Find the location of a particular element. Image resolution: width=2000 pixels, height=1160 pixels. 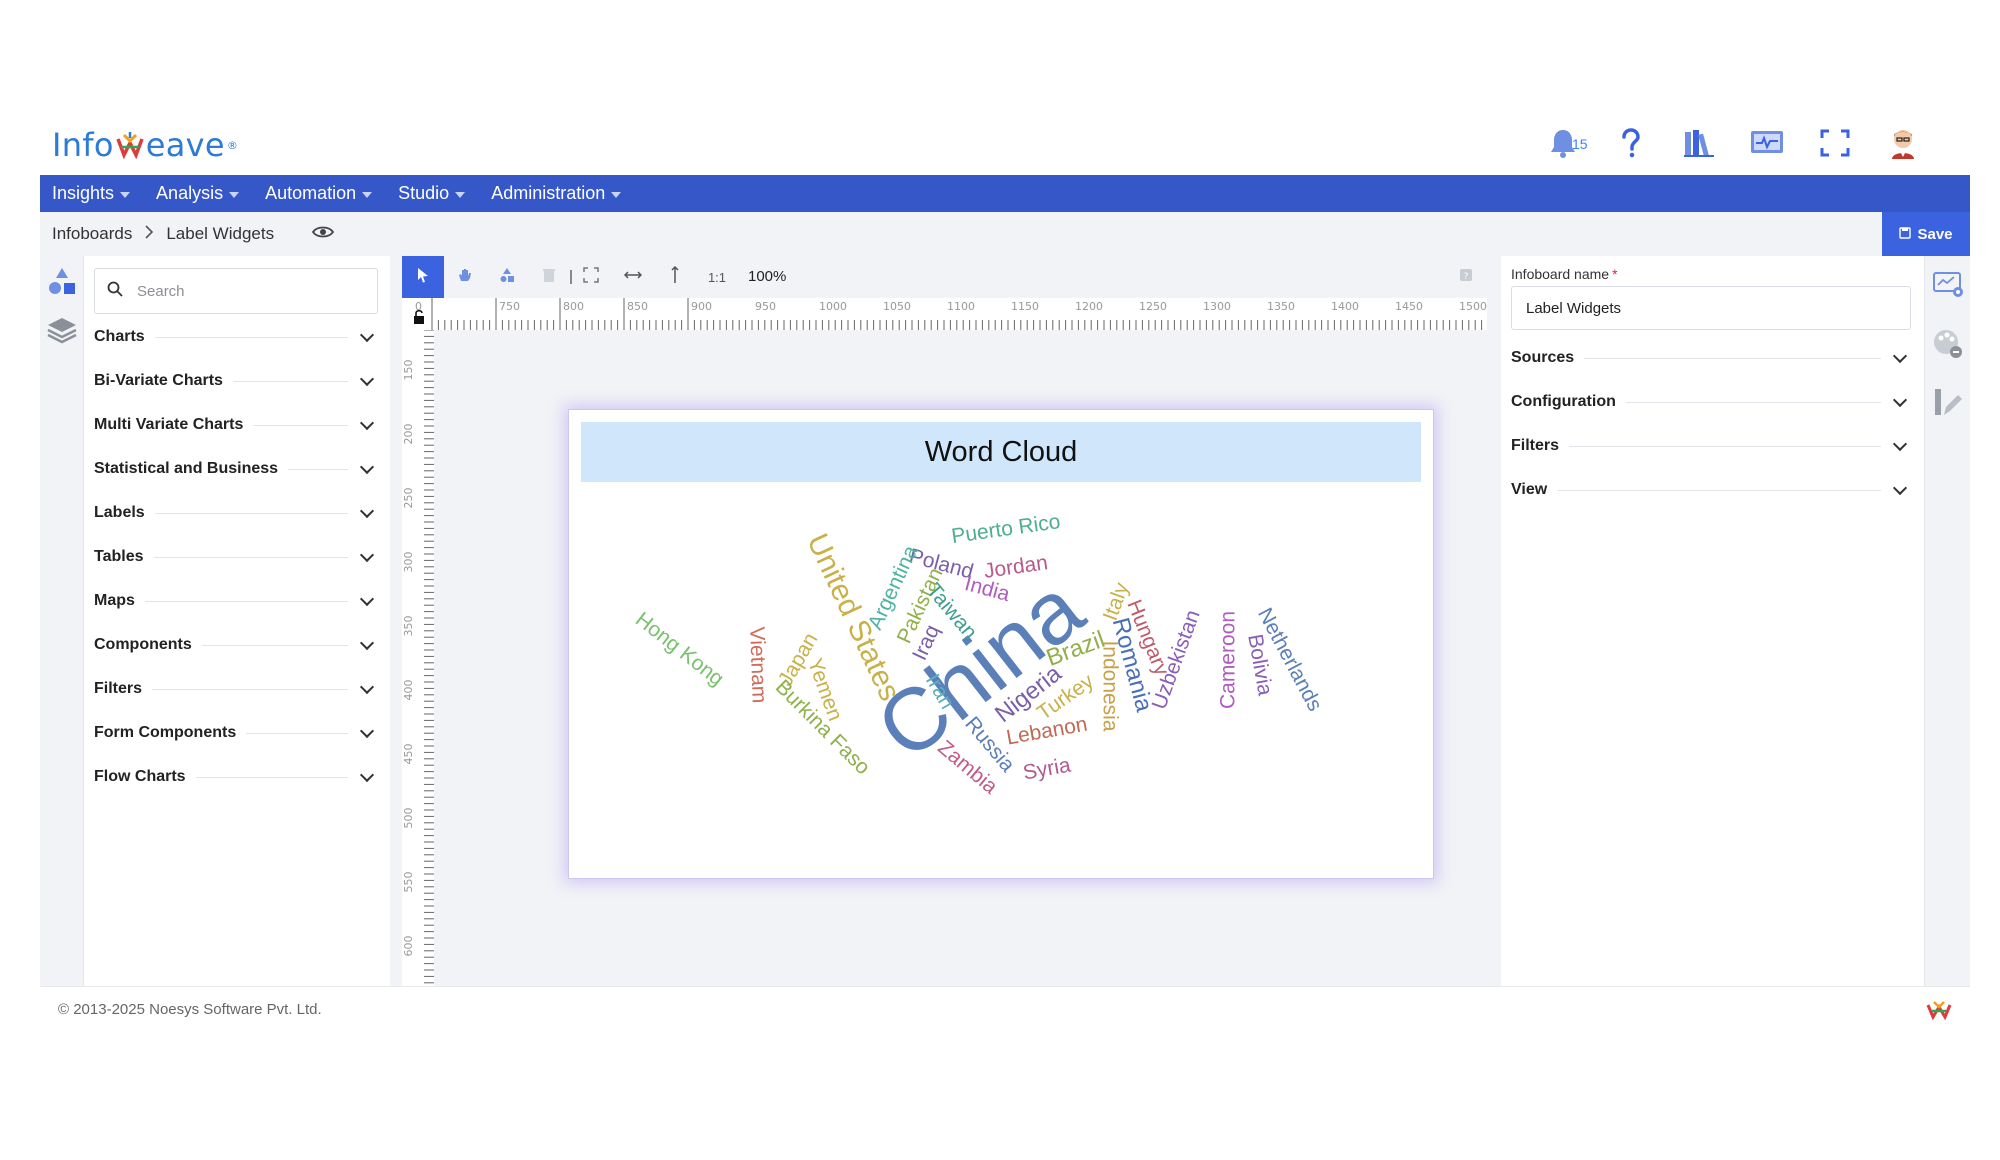

footer-logo-icon is located at coordinates (1939, 1012).